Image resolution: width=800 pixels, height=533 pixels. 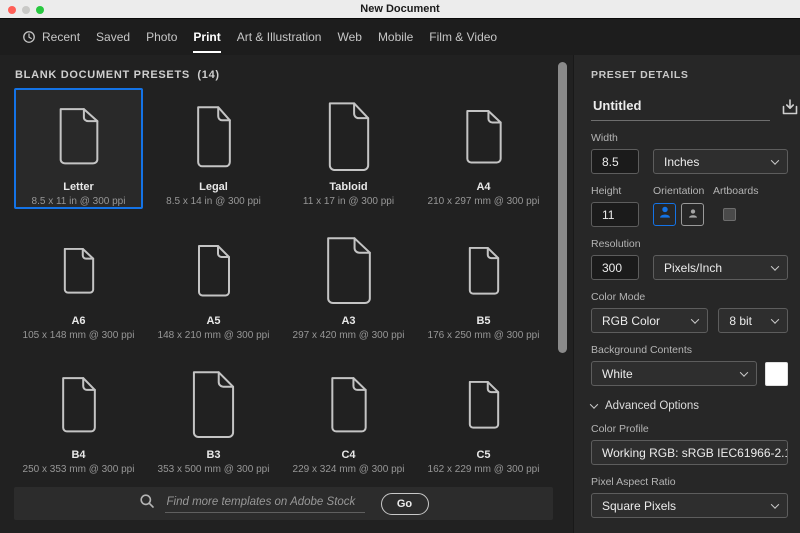 What do you see at coordinates (348, 469) in the screenshot?
I see `preset-size: 229 x 324 mm @ 300 ppi` at bounding box center [348, 469].